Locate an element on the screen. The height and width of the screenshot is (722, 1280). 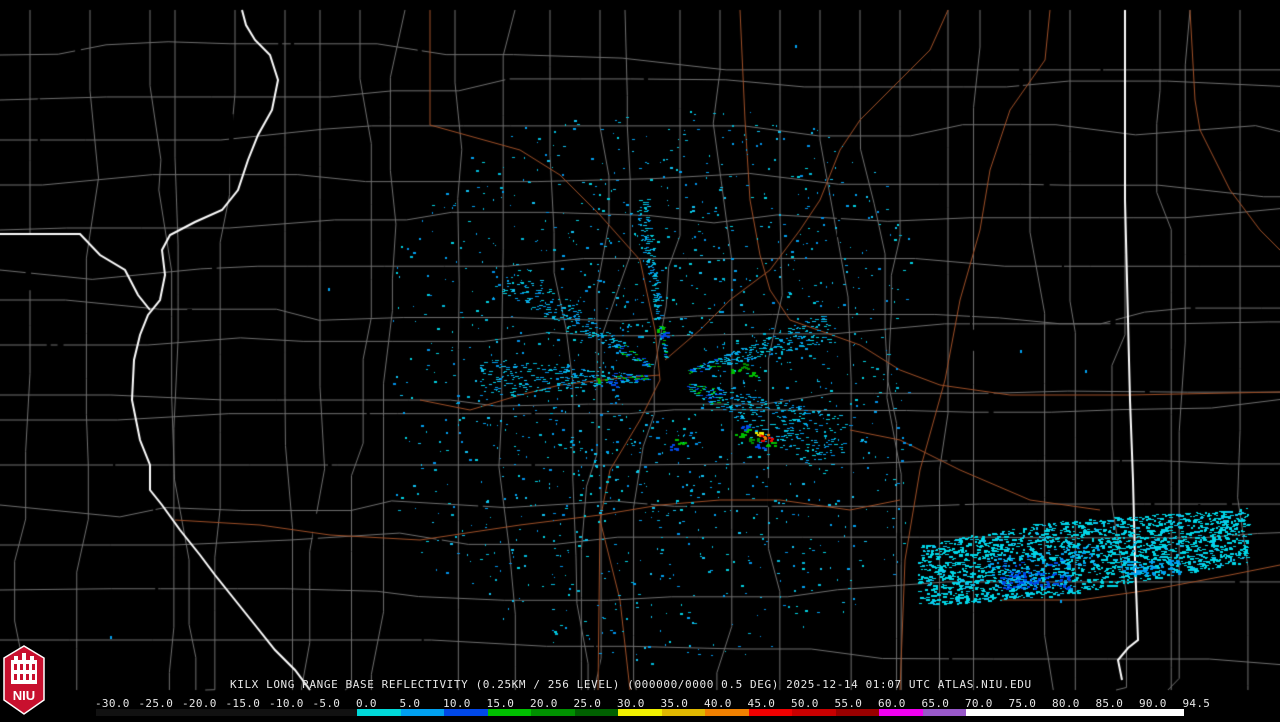
niu-logo: NIU is located at coordinates (24, 681).